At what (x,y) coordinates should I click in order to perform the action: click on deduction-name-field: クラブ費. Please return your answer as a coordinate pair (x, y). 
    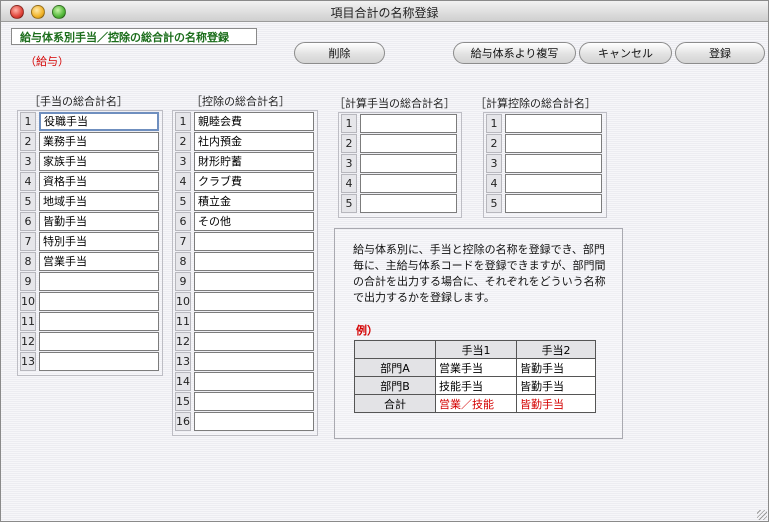
    Looking at the image, I should click on (254, 181).